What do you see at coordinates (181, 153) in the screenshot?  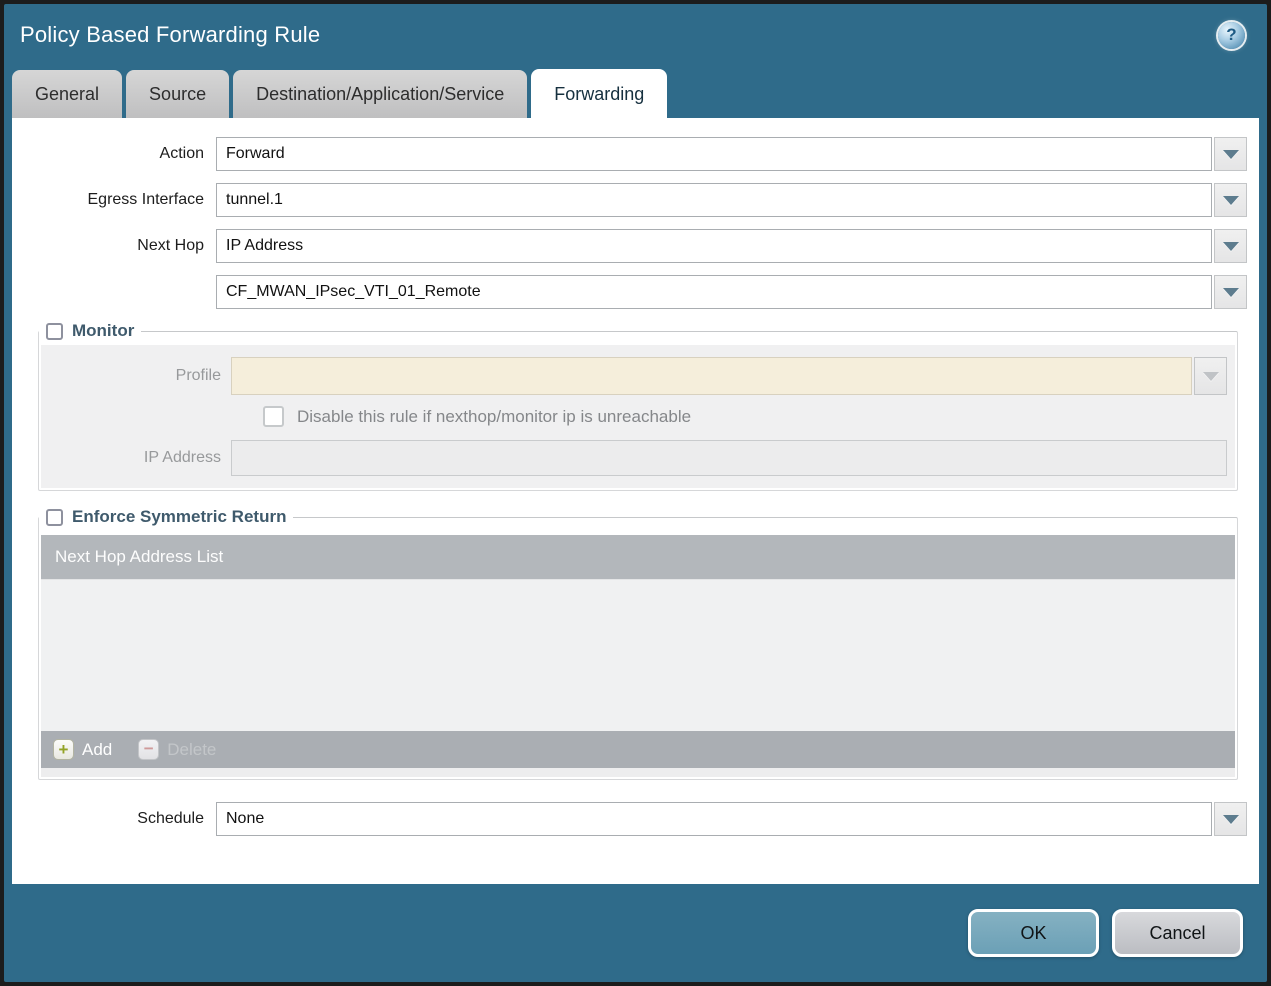 I see `action-label: Action` at bounding box center [181, 153].